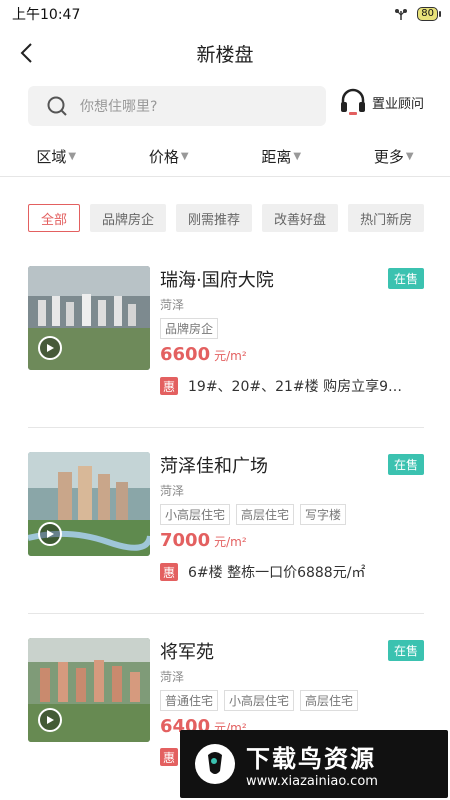 Image resolution: width=450 pixels, height=800 pixels. I want to click on filter-distance: 距离 ▼, so click(281, 156).